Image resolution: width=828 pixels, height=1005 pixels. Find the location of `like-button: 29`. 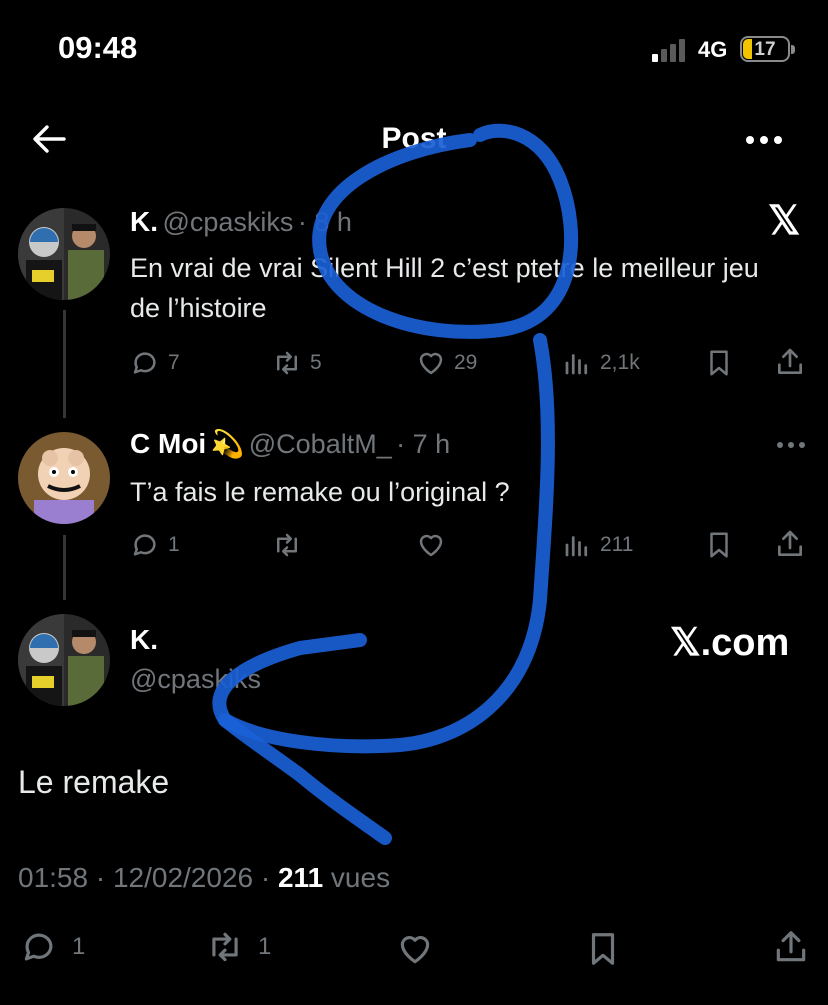

like-button: 29 is located at coordinates (446, 363).